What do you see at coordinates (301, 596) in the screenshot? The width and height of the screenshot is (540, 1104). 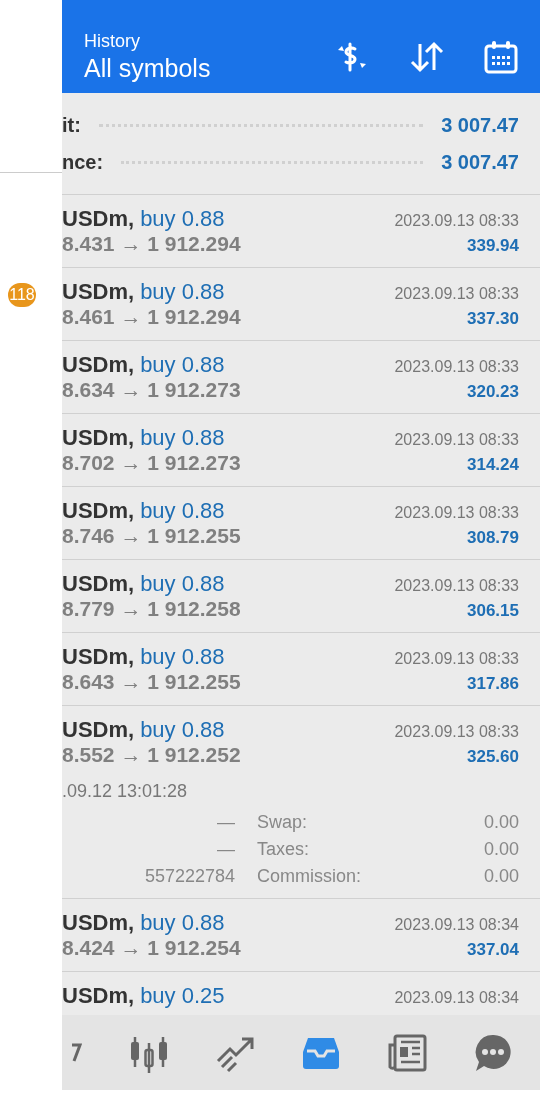 I see `trade-row: USDm, buy 0.88 2023.09.13 08:33 8.779 → 1 912.258 306.15` at bounding box center [301, 596].